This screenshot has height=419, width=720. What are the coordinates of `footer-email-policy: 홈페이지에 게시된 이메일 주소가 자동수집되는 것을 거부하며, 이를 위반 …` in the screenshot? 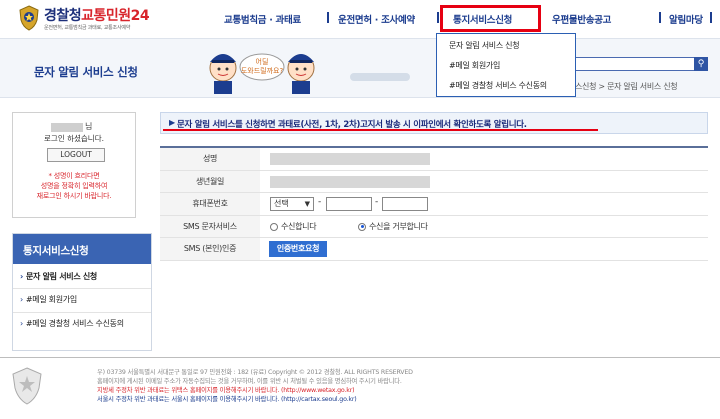 It's located at (249, 381).